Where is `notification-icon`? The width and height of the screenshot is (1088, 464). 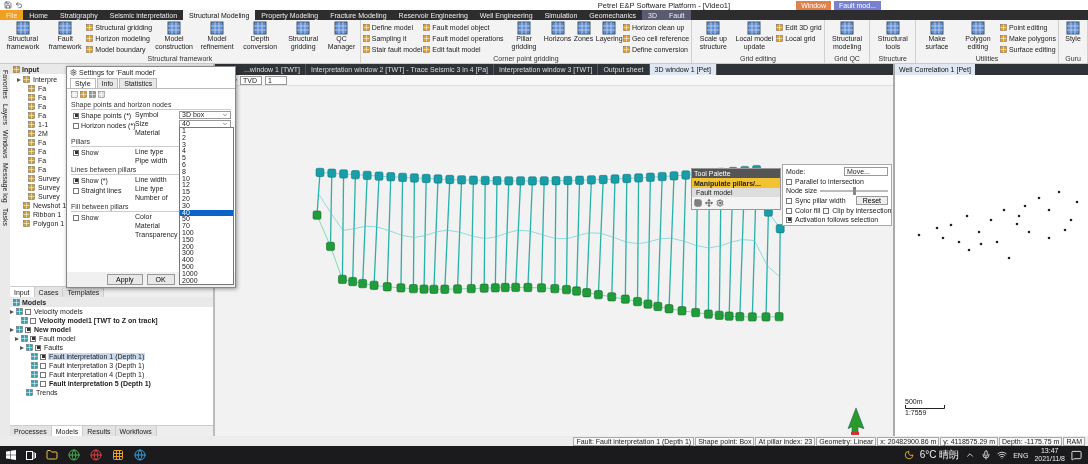
notification-icon is located at coordinates (1076, 455).